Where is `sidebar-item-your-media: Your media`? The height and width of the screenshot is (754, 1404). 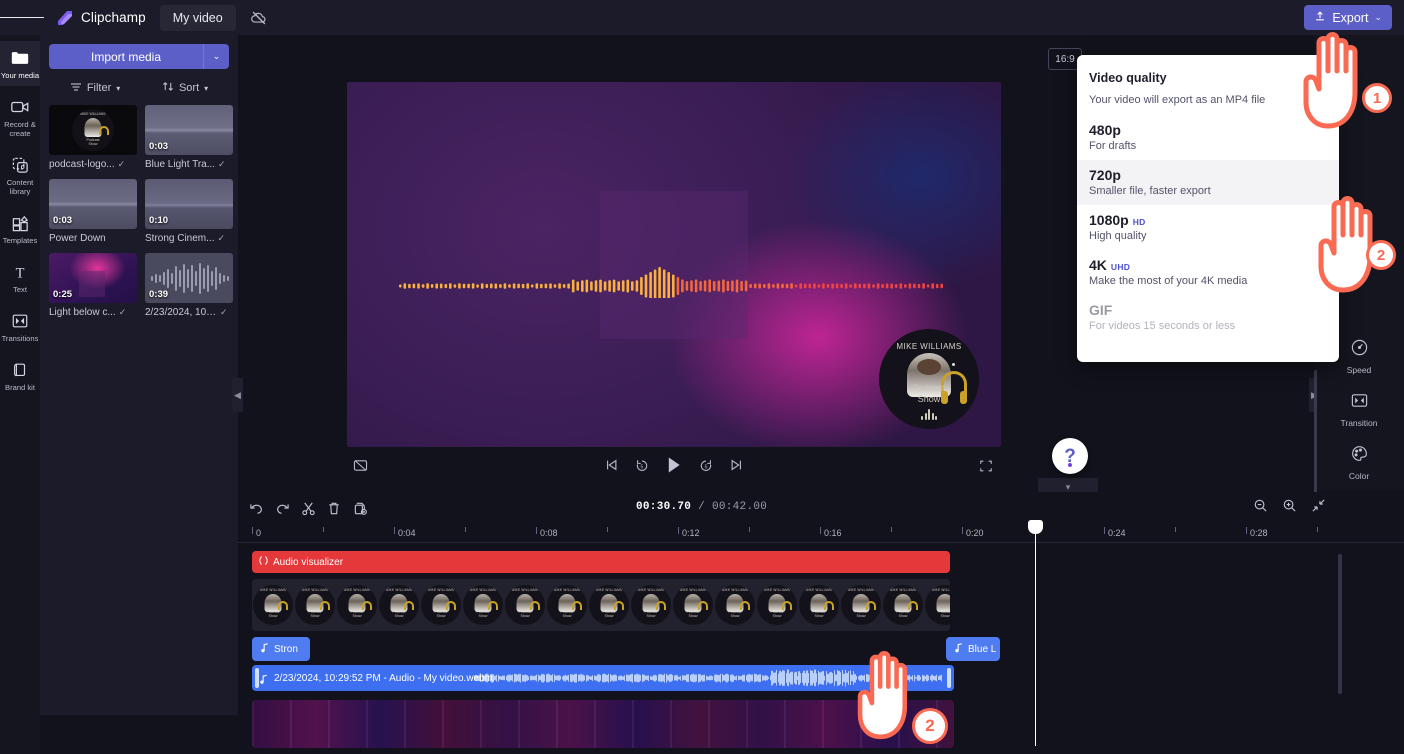
sidebar-item-your-media: Your media is located at coordinates (20, 63).